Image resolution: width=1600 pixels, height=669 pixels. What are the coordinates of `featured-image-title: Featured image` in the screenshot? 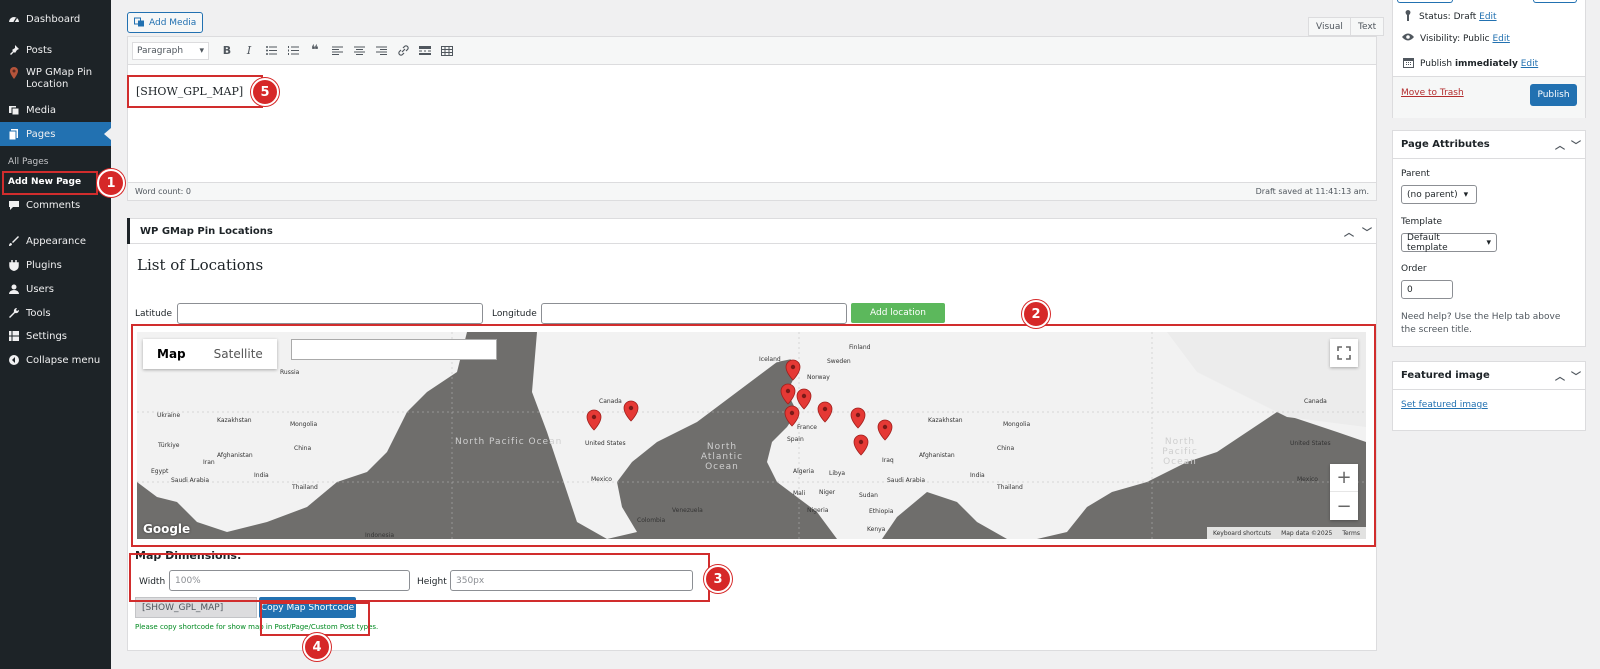 It's located at (1445, 375).